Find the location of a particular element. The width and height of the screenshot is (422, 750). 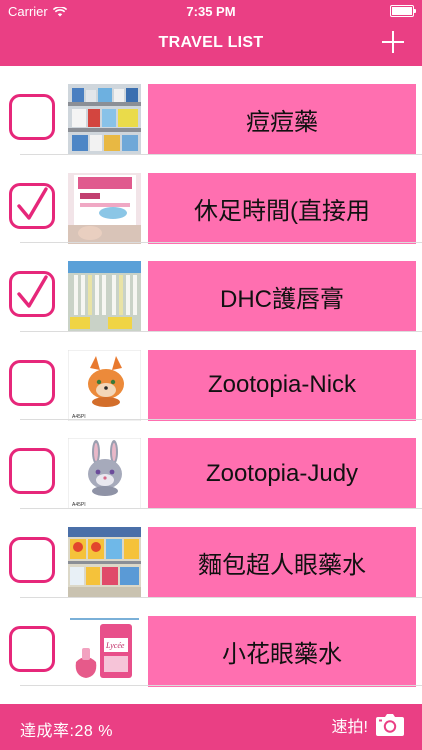

quick-snap-button: 速拍! is located at coordinates (368, 725).